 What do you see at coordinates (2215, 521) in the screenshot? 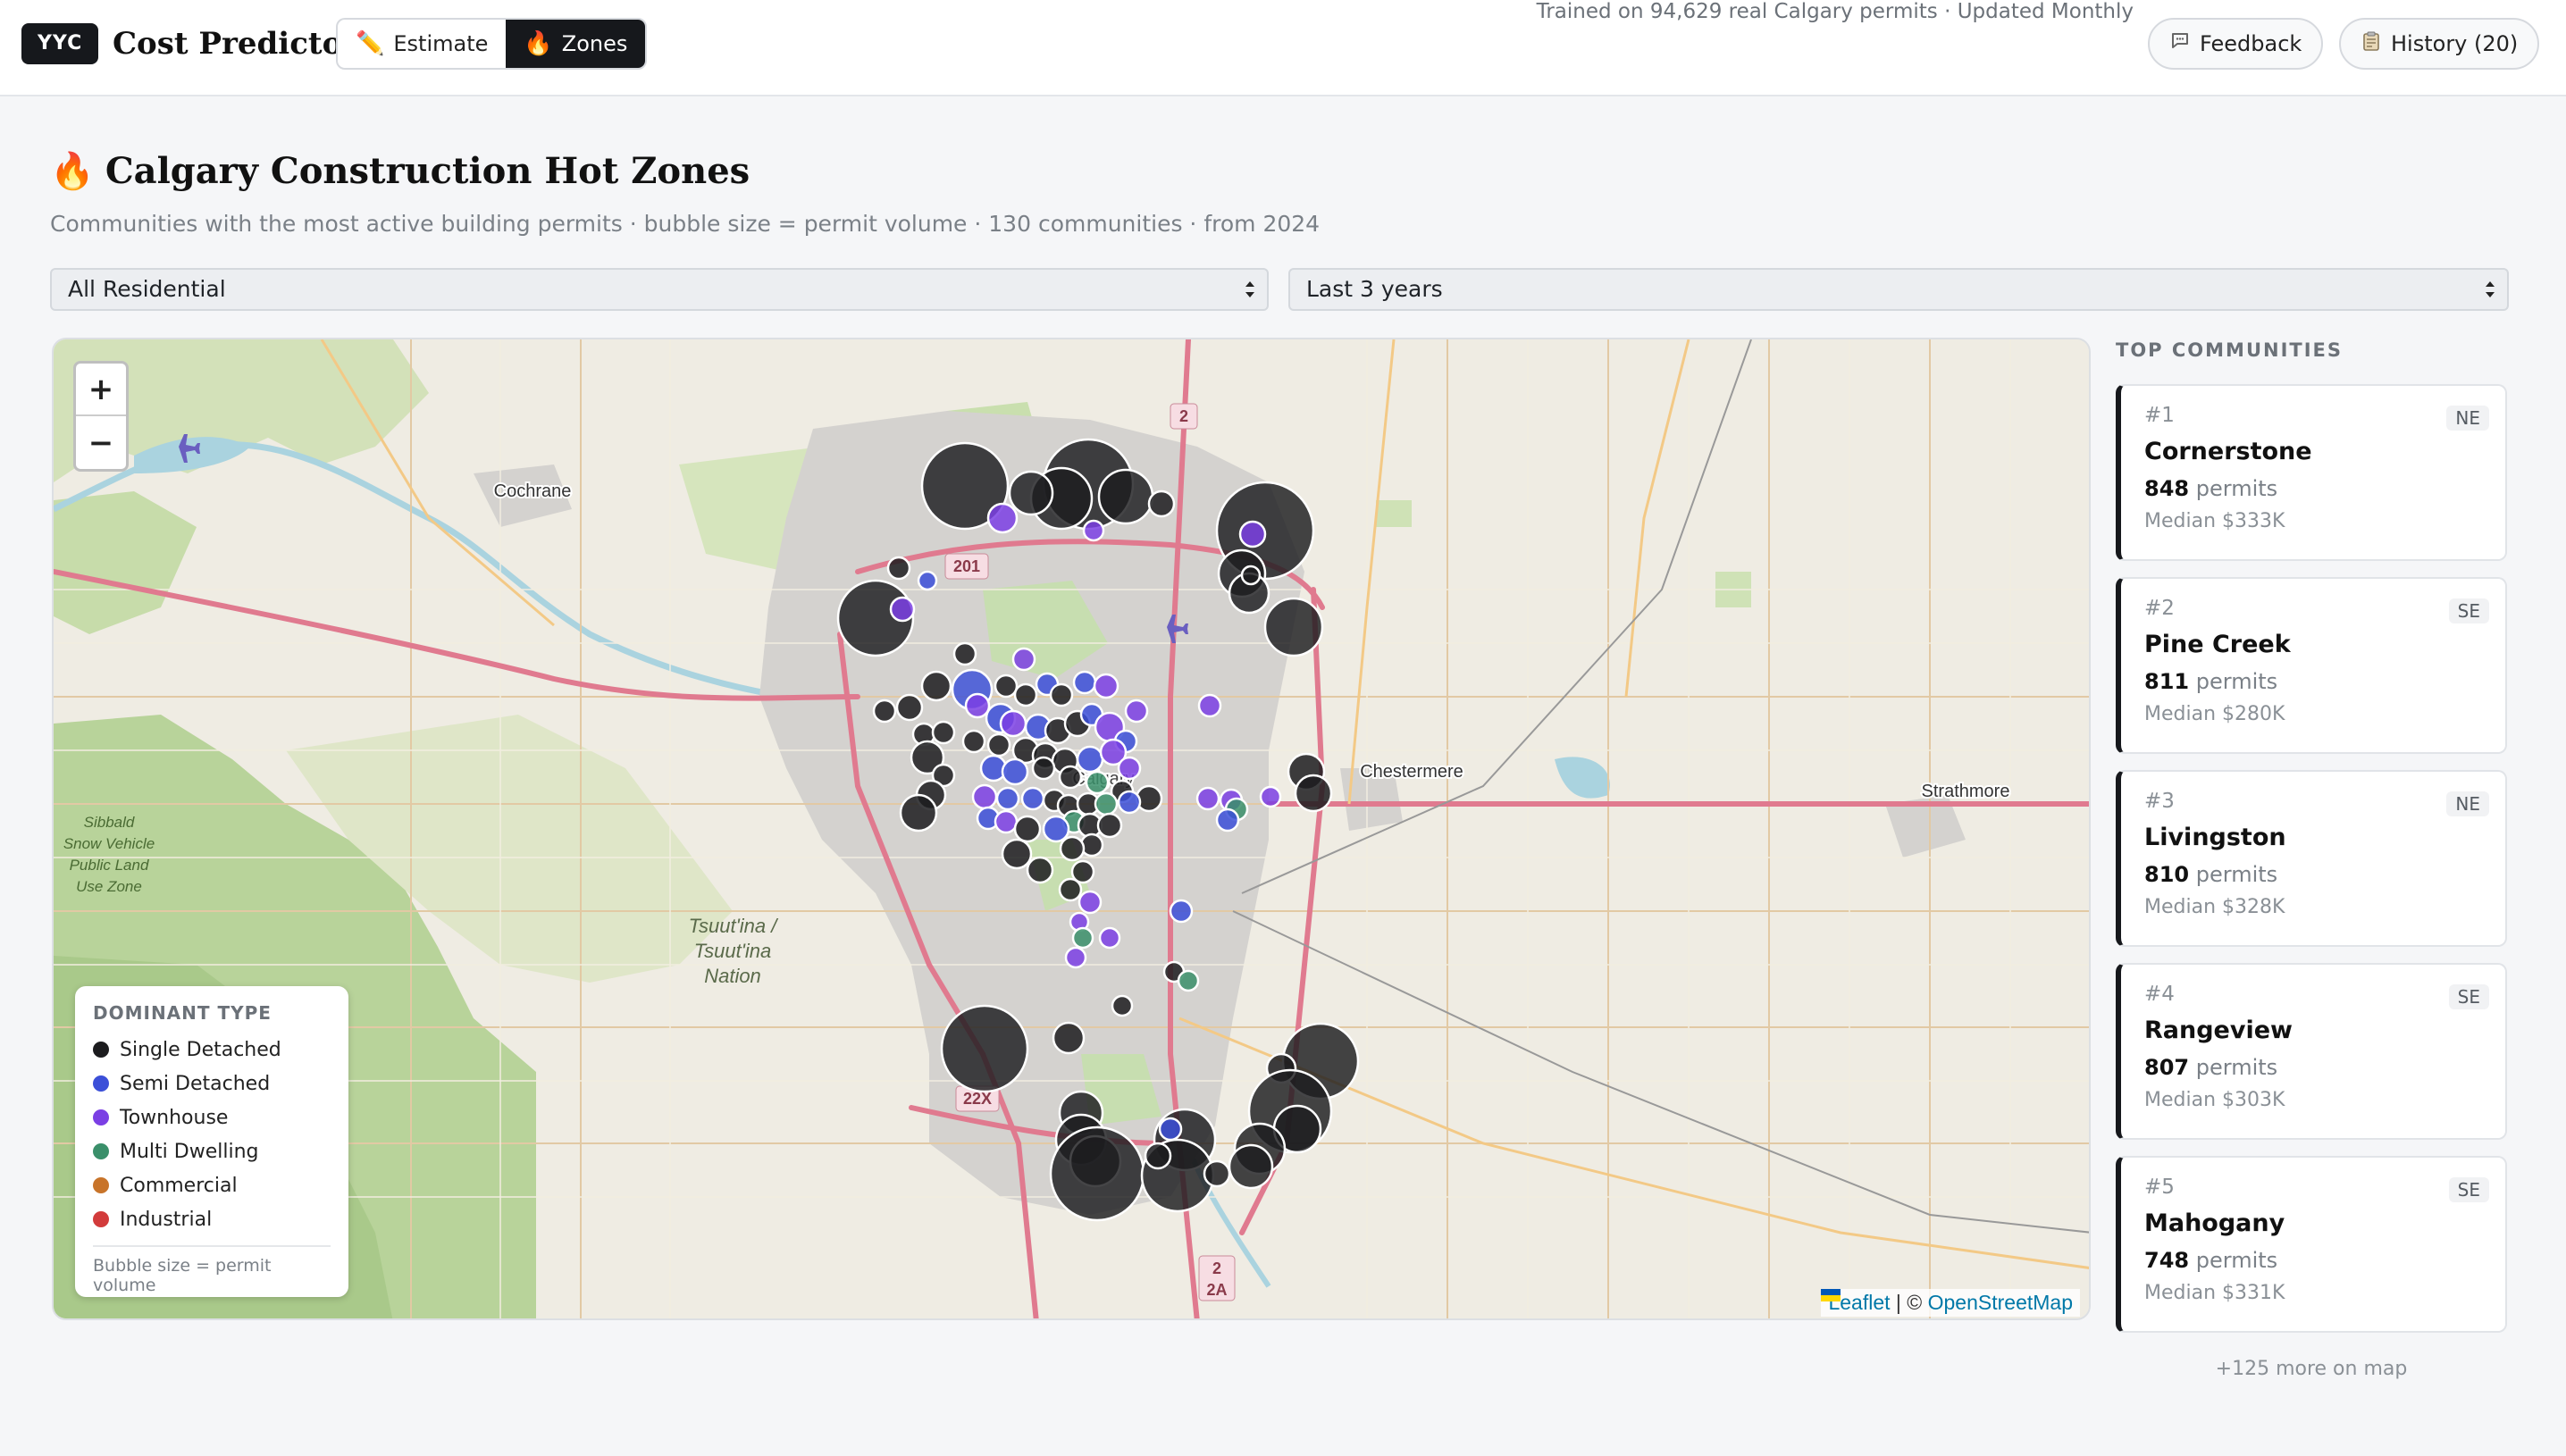
I see `community-median: Median $333K` at bounding box center [2215, 521].